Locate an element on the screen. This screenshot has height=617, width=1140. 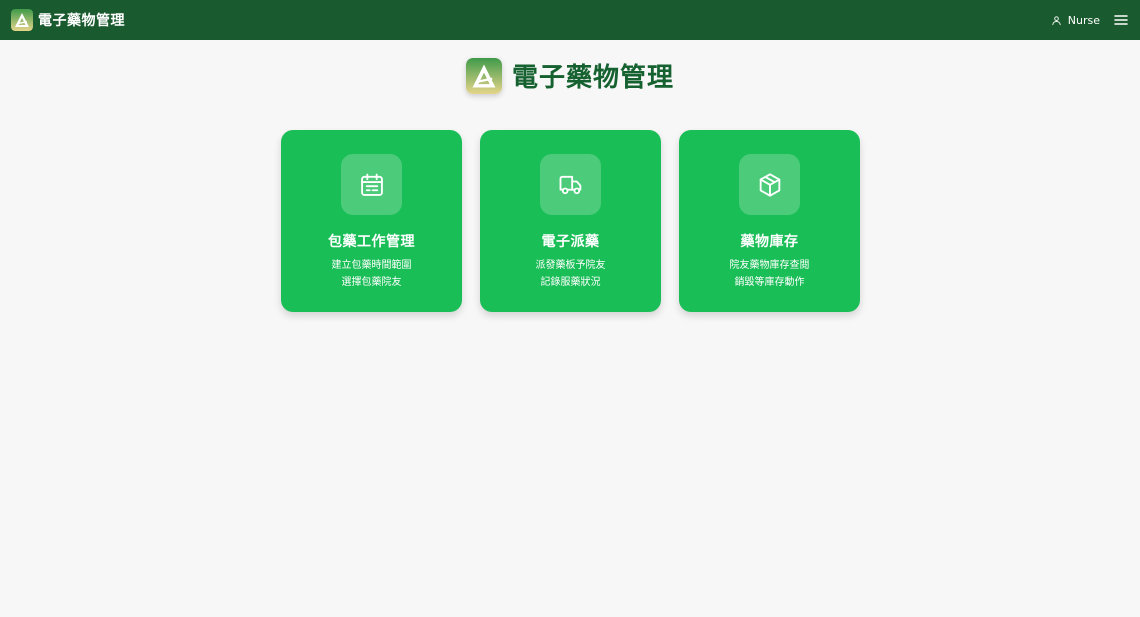
card-e-dispensing: 電子派藥 派發藥板予院友 記錄服藥狀況 is located at coordinates (570, 221).